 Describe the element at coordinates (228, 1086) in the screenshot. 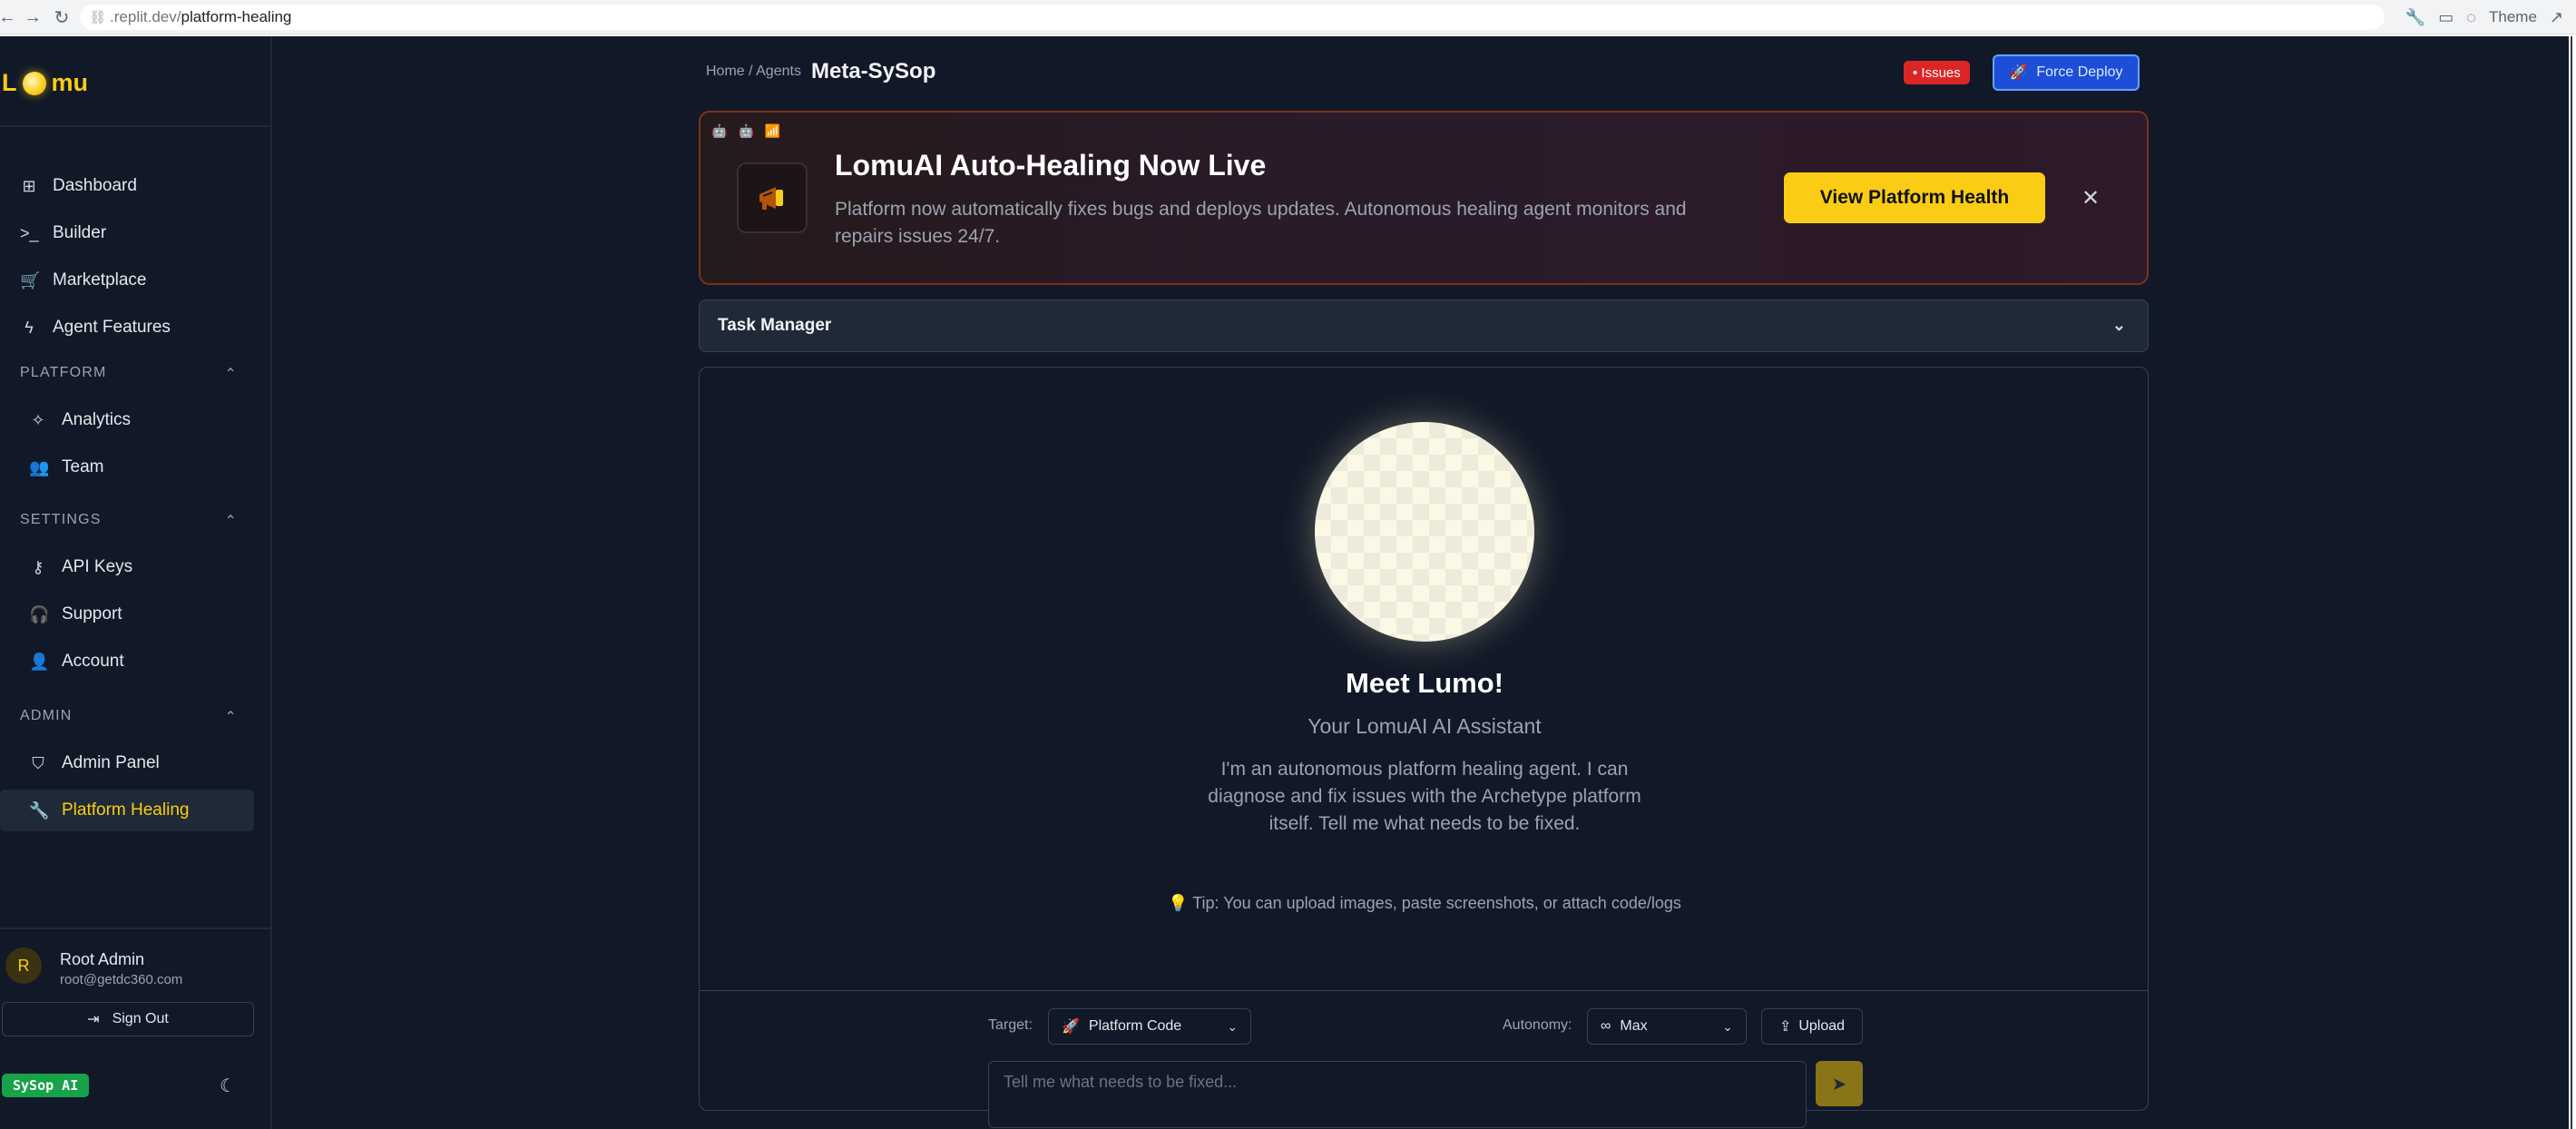

I see `moon-icon: ☾` at that location.